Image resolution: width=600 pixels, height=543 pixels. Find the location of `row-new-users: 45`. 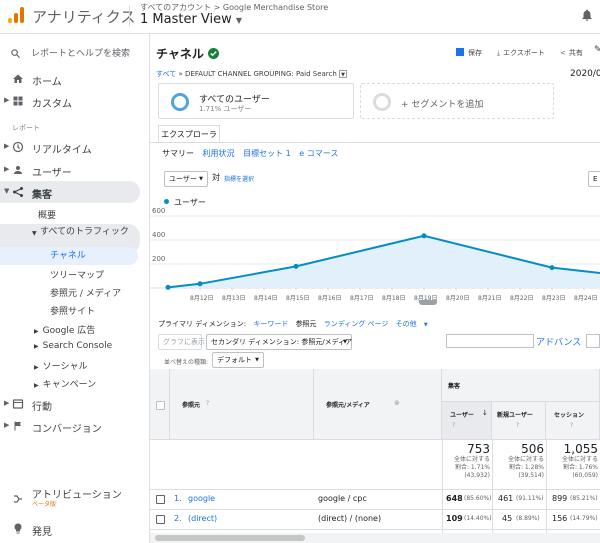

row-new-users: 45 is located at coordinates (507, 518).